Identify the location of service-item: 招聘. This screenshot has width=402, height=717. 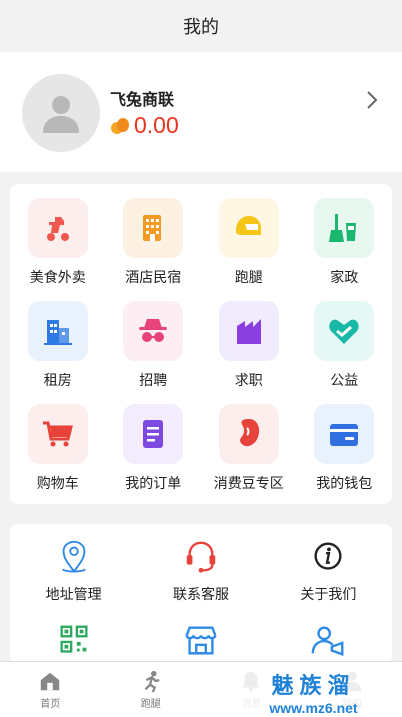
(154, 352).